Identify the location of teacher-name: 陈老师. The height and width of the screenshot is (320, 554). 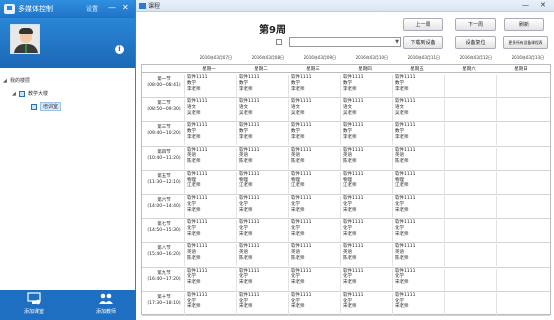
(246, 162).